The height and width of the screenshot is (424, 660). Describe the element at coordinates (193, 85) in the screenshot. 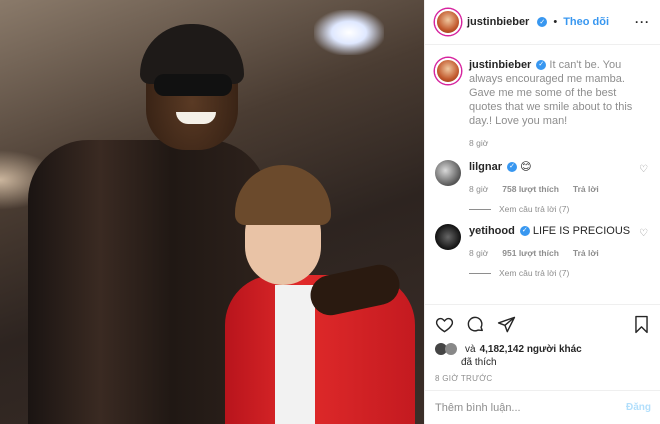

I see `man-sunglasses` at that location.